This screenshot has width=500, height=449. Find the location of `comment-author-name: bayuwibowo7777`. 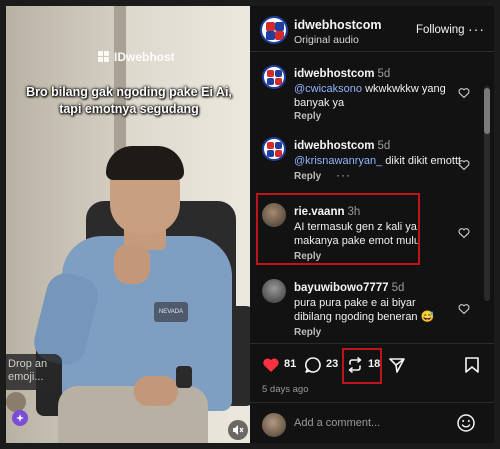

comment-author-name: bayuwibowo7777 is located at coordinates (341, 288).